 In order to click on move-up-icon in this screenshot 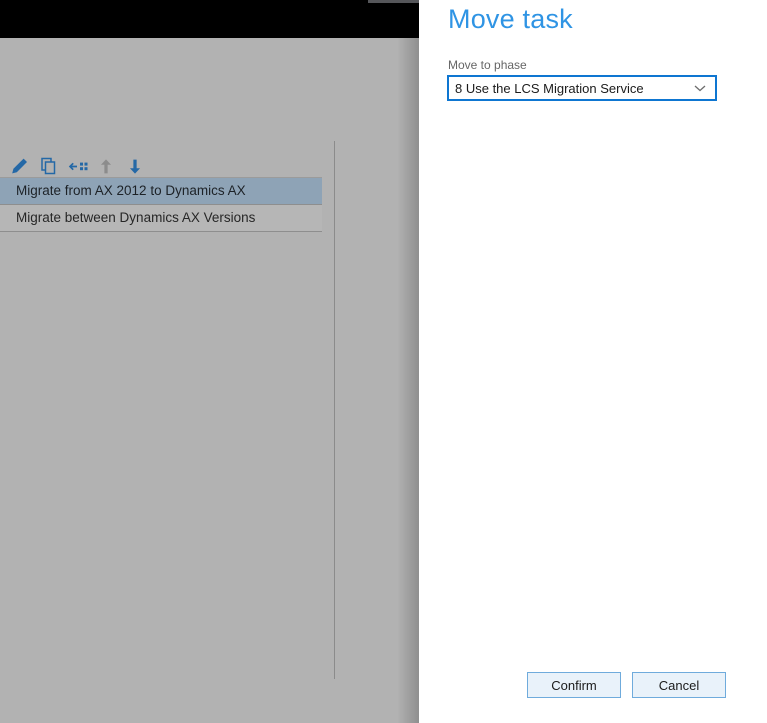, I will do `click(106, 166)`.